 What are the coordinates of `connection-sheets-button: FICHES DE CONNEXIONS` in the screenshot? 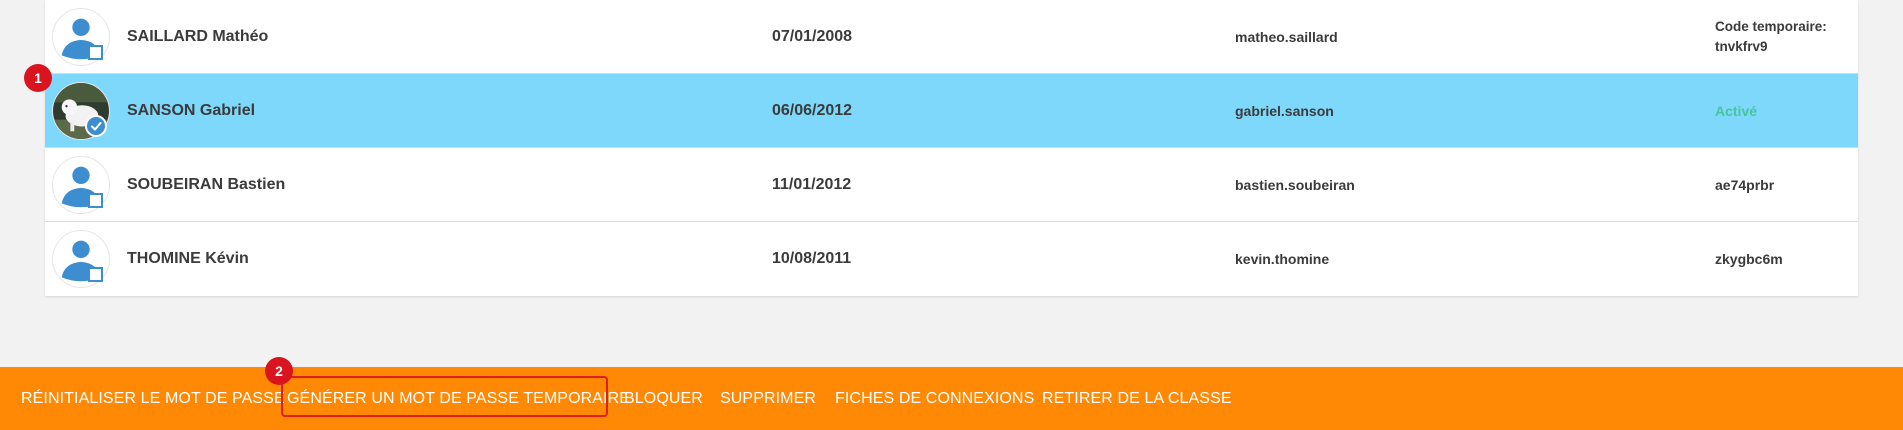 It's located at (934, 398).